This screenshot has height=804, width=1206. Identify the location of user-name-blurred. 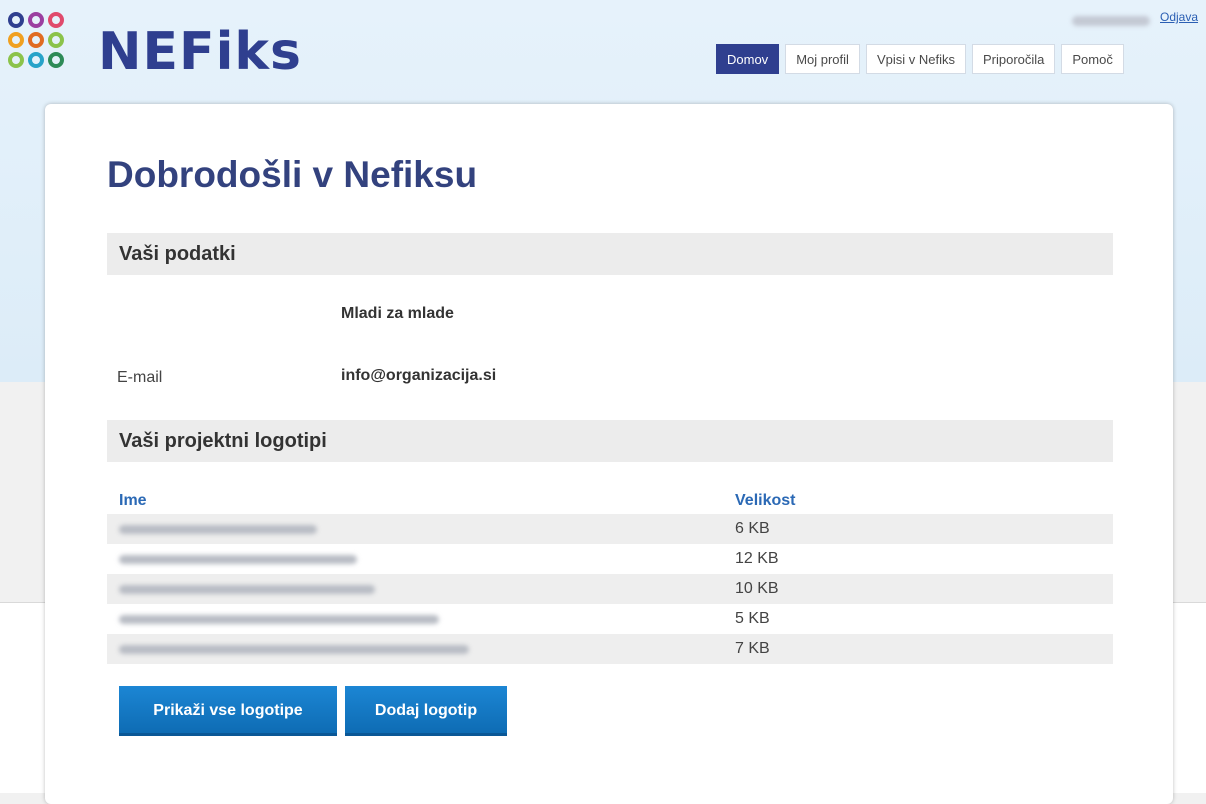
(1111, 21).